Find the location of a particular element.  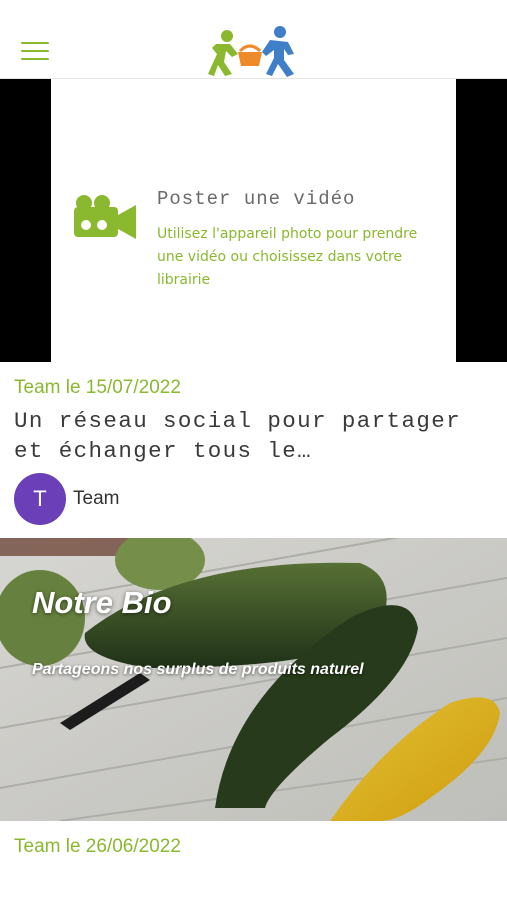

post-author: Team is located at coordinates (96, 499).